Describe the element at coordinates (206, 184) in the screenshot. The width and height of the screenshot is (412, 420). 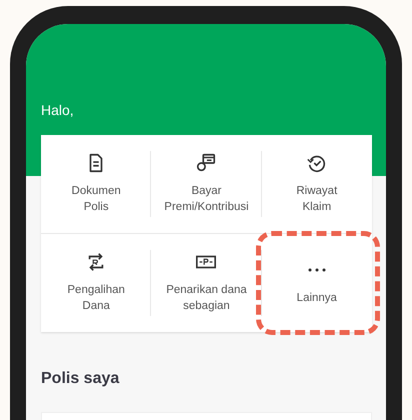
I see `menu-item: Bayar Premi/Kontribusi` at that location.